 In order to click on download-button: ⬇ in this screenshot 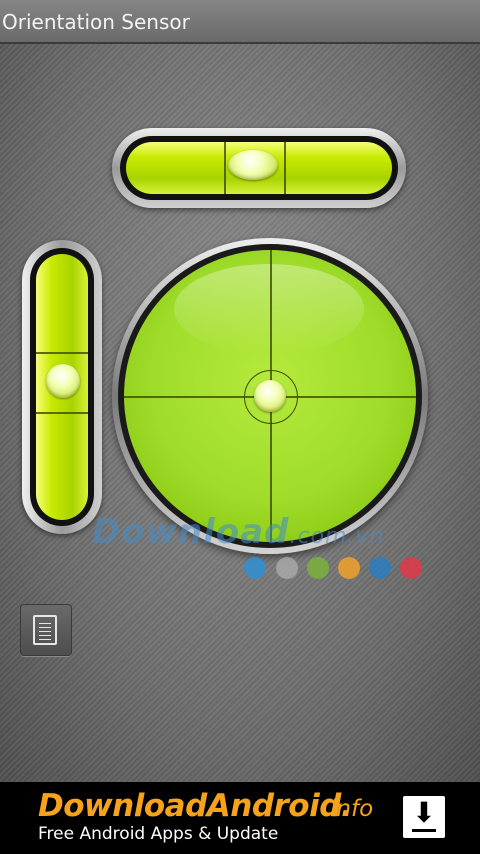, I will do `click(424, 817)`.